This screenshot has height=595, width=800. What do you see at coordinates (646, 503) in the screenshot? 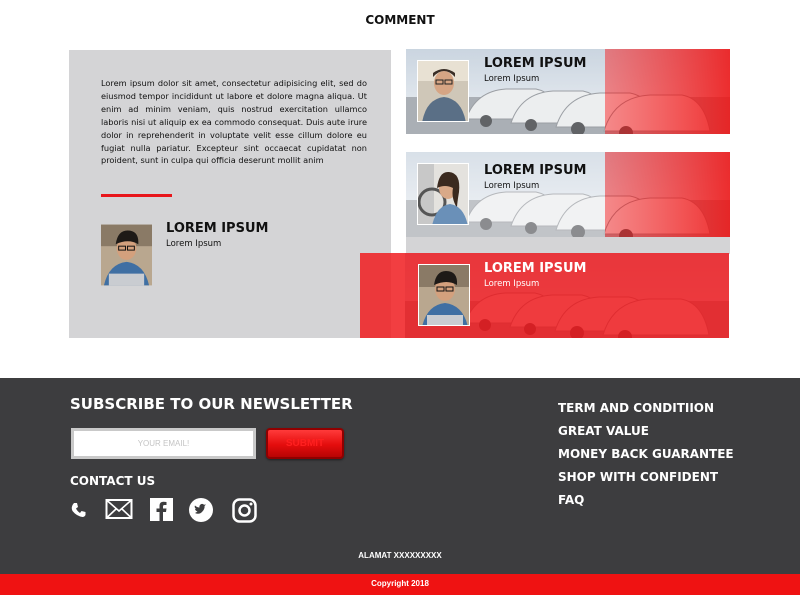
I see `link-faq: FAQ` at bounding box center [646, 503].